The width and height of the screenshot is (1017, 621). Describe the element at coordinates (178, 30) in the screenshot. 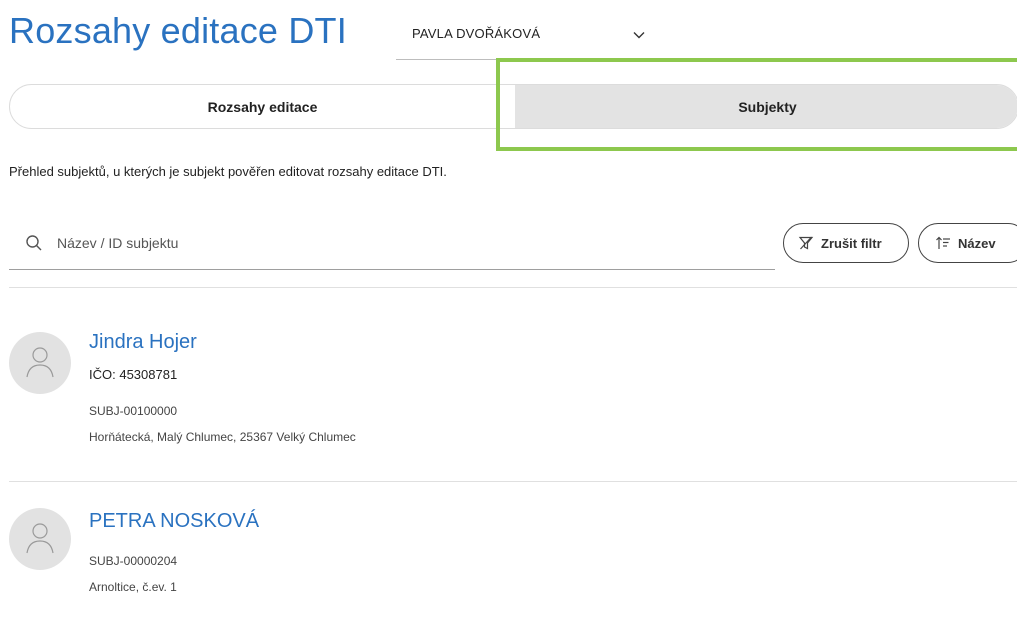

I see `page-title: Rozsahy editace DTI` at that location.